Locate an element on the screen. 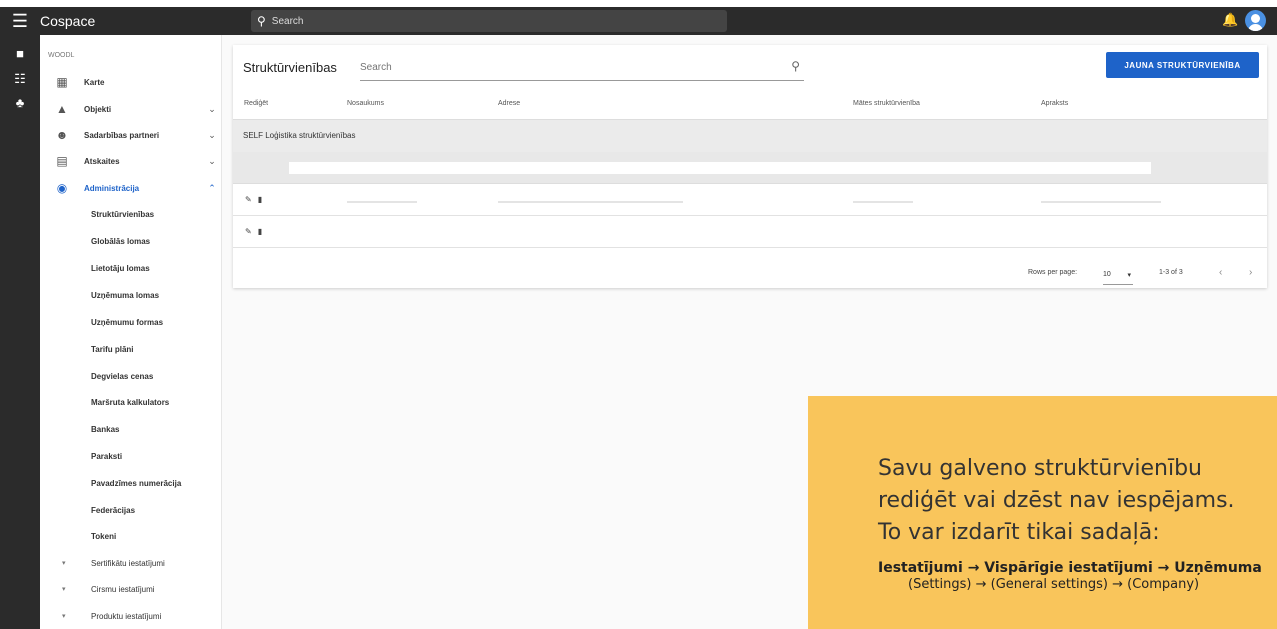 The height and width of the screenshot is (629, 1277). app-rail: ■ ☷ ♣ is located at coordinates (20, 332).